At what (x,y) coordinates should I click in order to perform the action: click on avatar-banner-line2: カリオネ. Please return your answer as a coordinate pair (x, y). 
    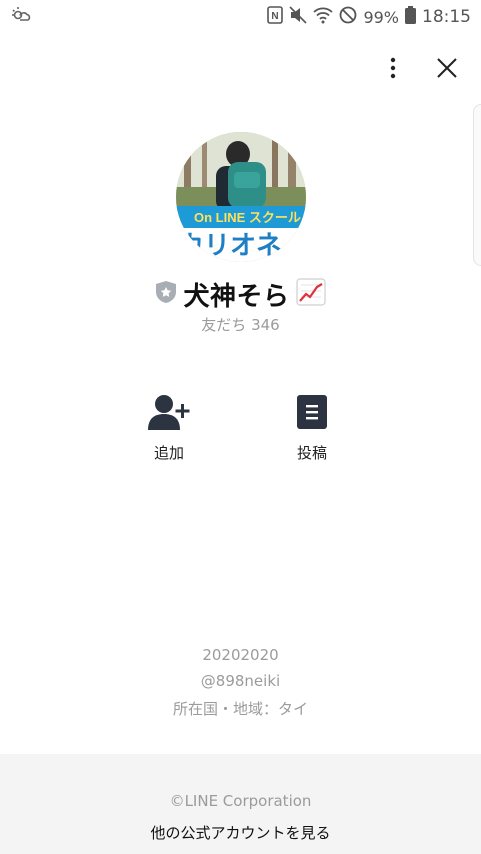
    Looking at the image, I should click on (230, 246).